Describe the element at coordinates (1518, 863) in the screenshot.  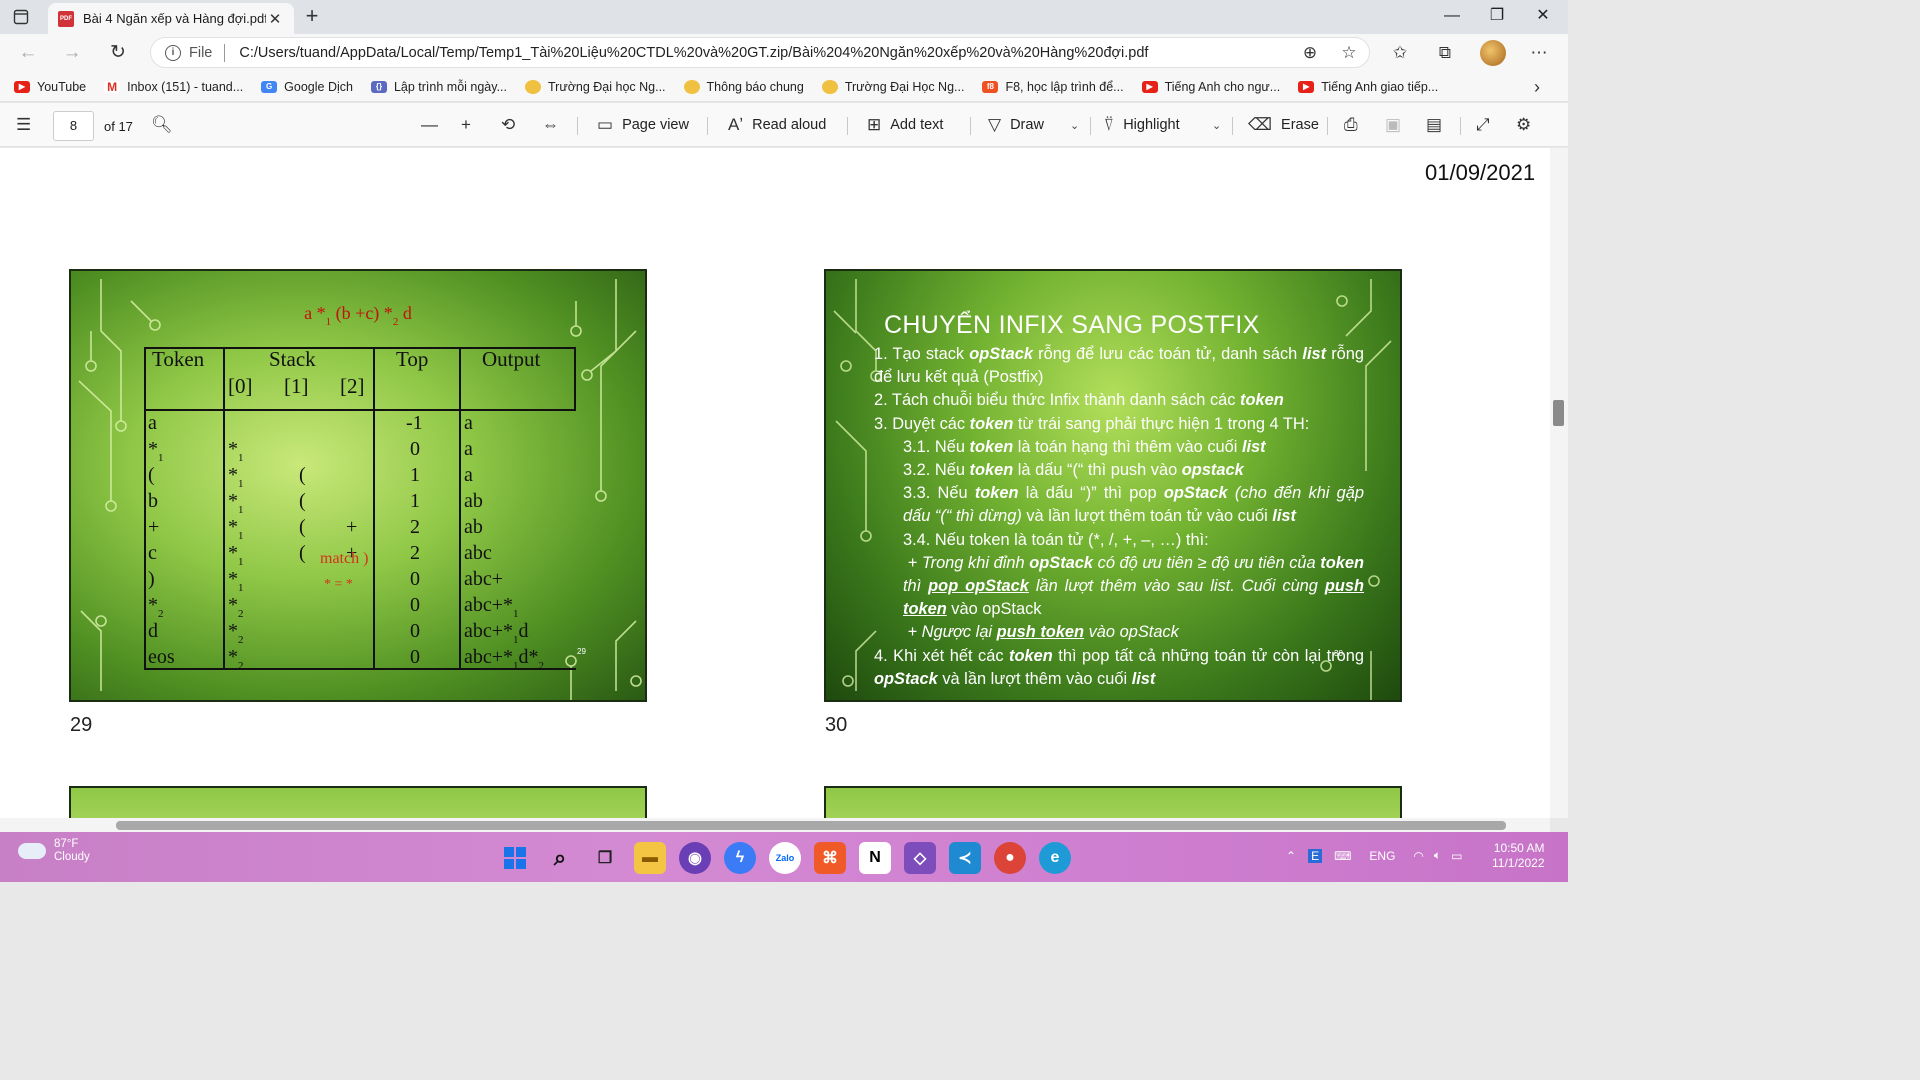
I see `clock-date: 11/1/2022` at that location.